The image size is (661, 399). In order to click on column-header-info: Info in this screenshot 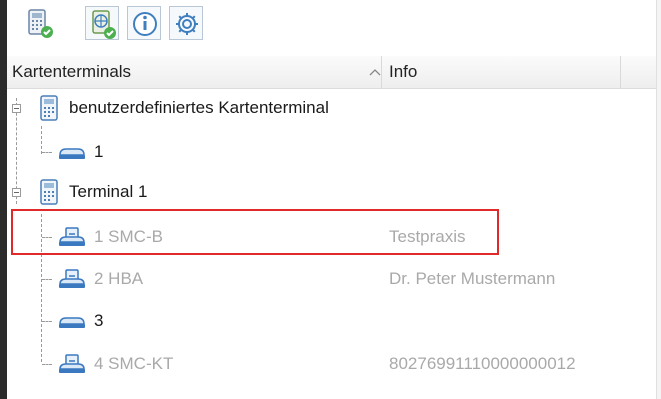, I will do `click(504, 72)`.